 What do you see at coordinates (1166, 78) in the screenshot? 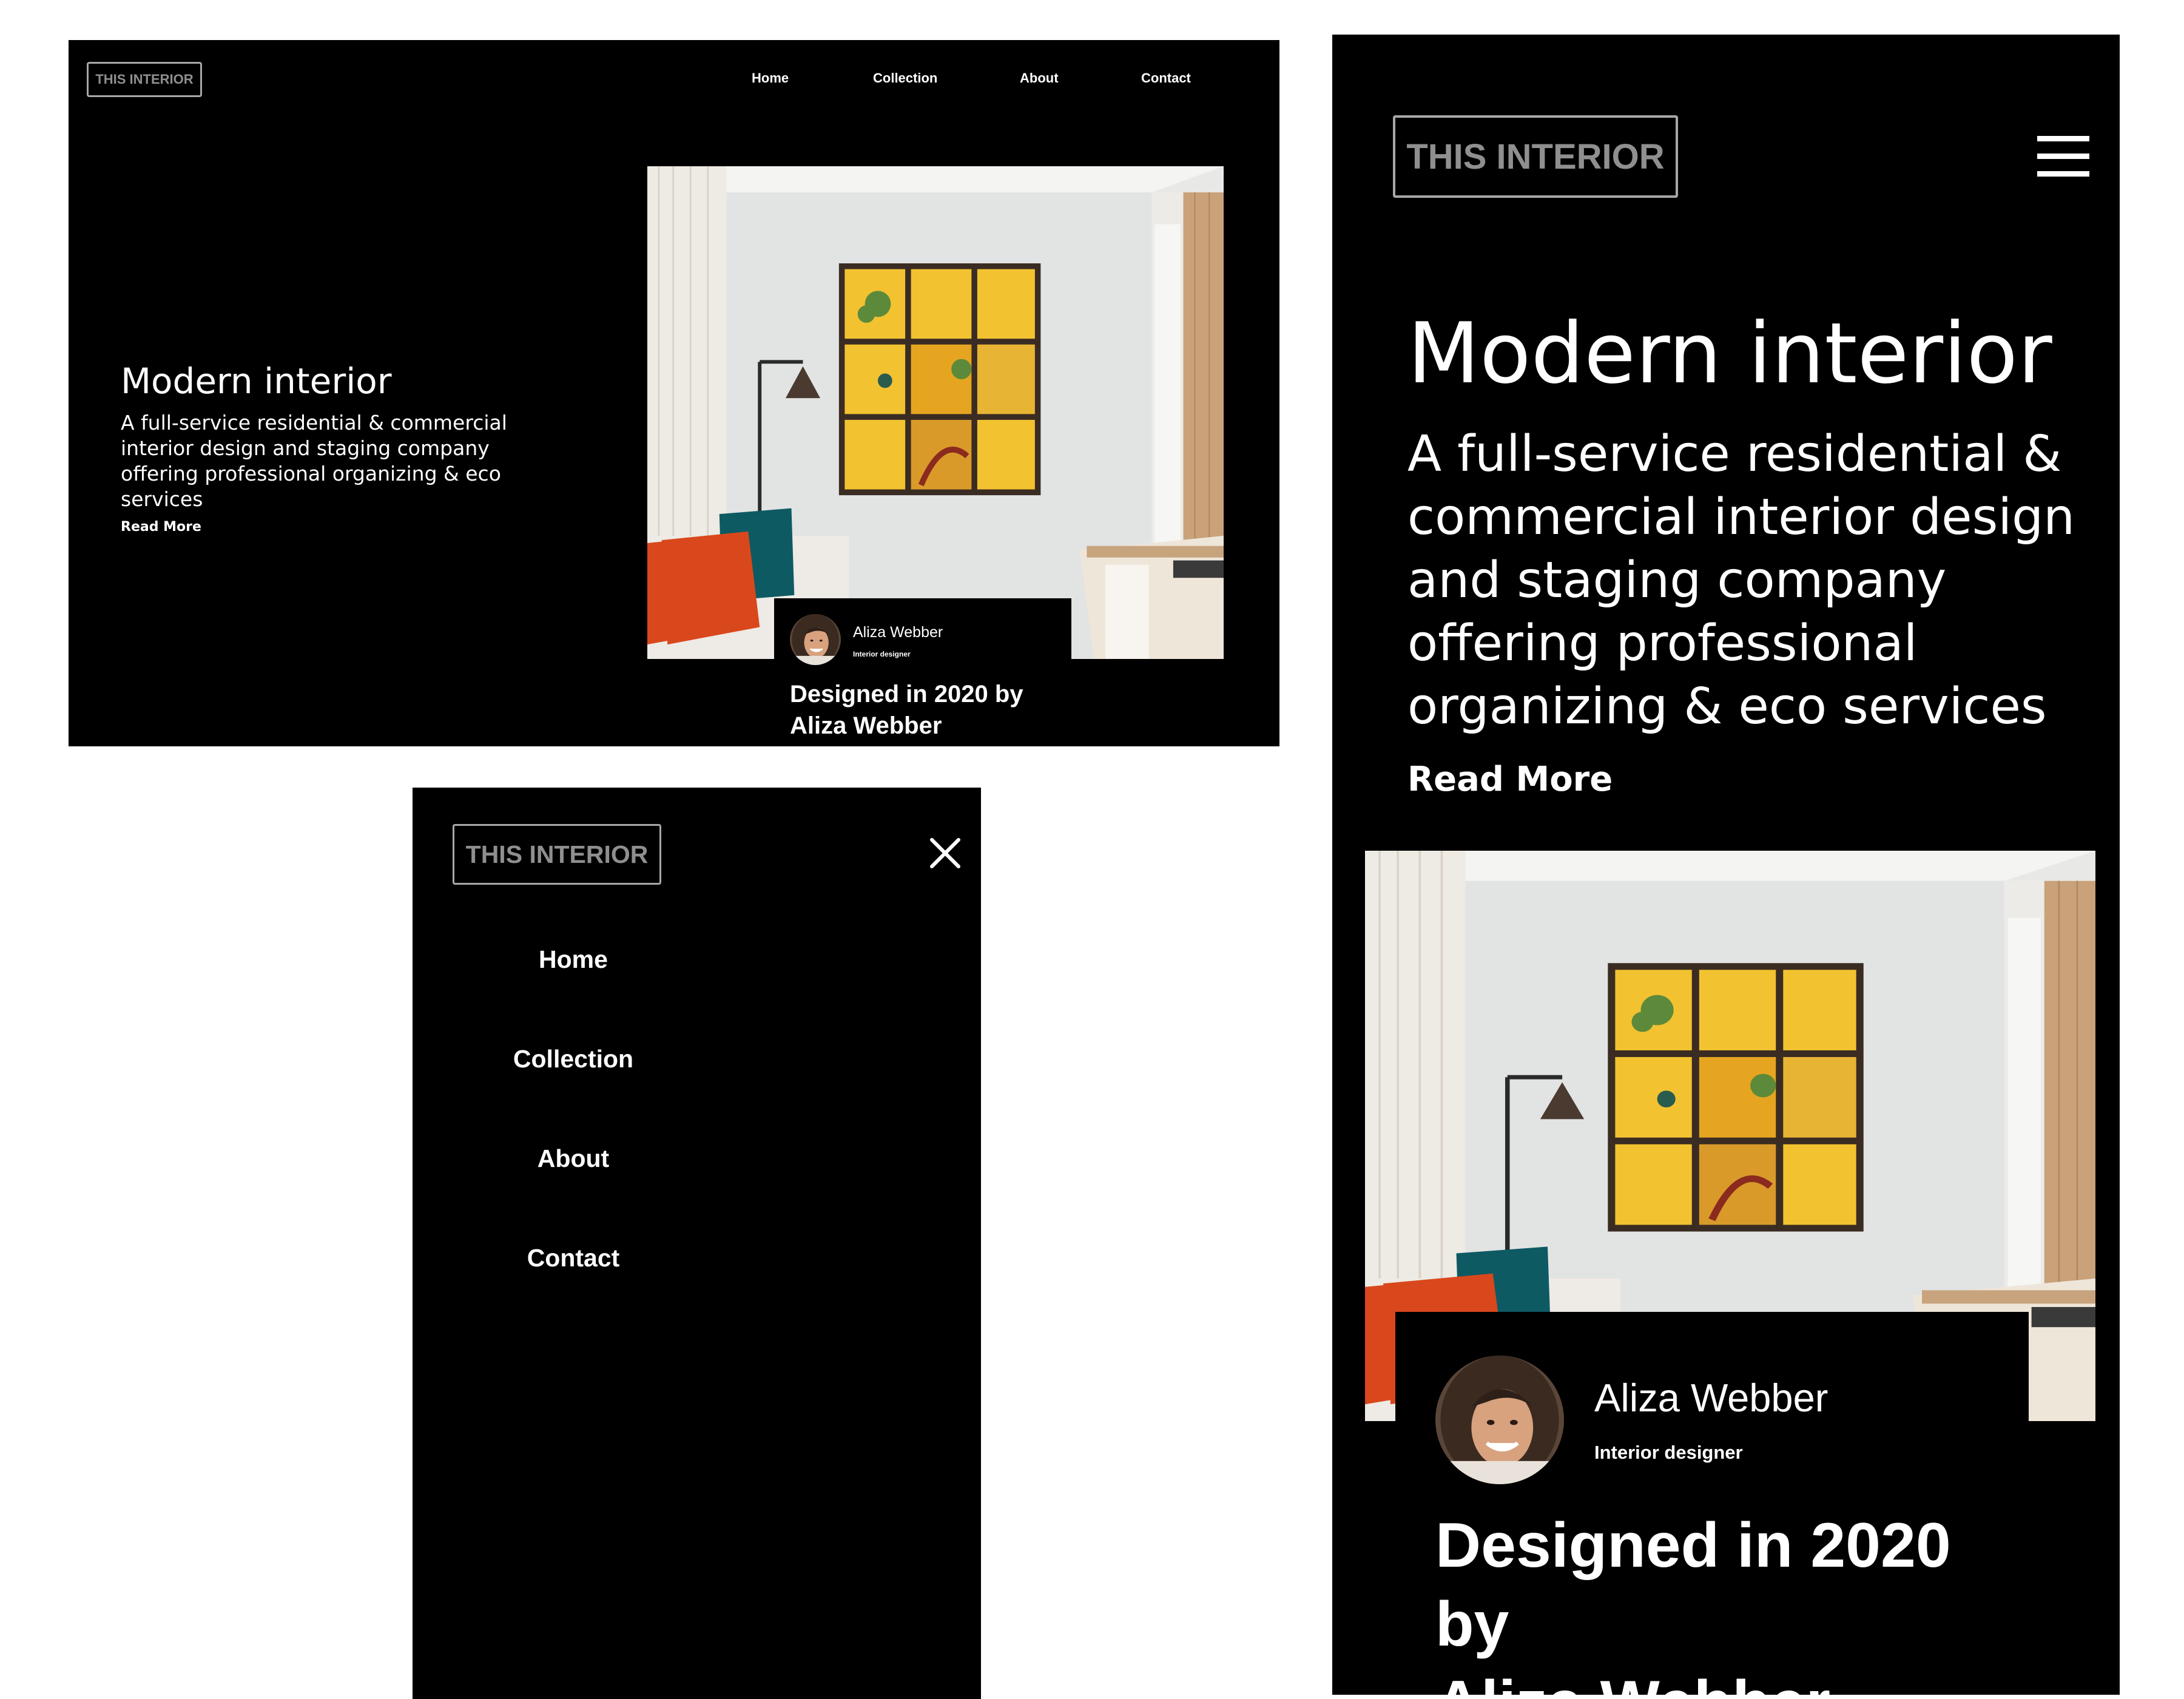
I see `nav-contact-link: Contact` at bounding box center [1166, 78].